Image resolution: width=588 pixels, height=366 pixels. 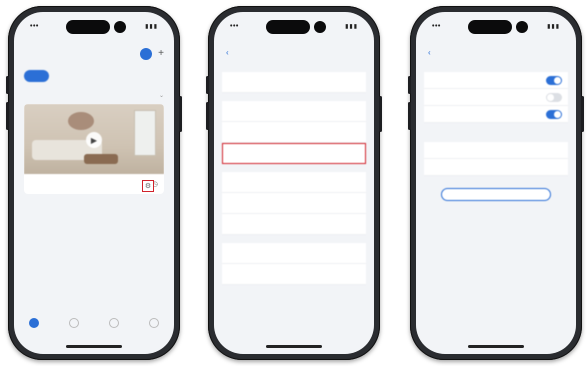 I want to click on camera-card: ▶ ◷ ⚙, so click(x=94, y=149).